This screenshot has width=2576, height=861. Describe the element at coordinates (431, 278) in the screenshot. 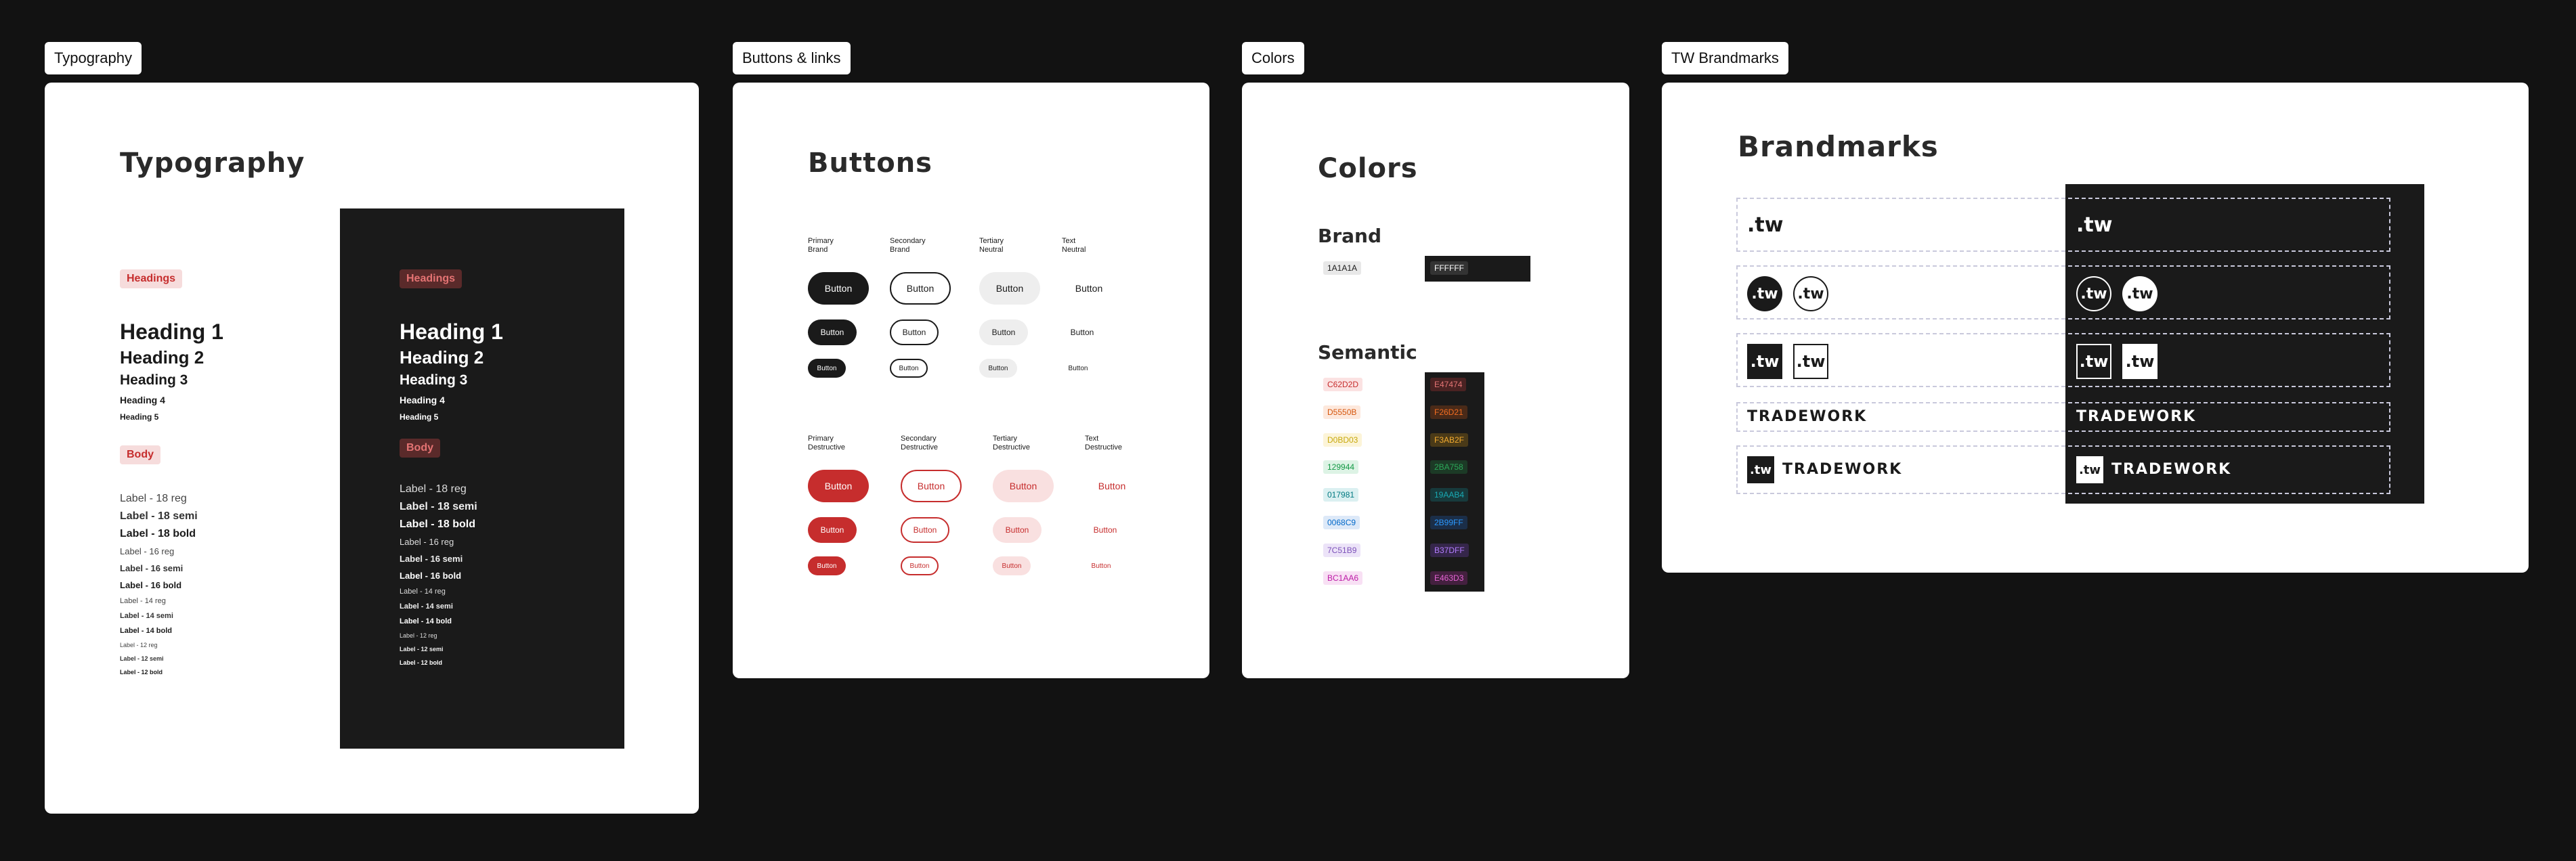

I see `headings-tag-dark: Headings` at that location.